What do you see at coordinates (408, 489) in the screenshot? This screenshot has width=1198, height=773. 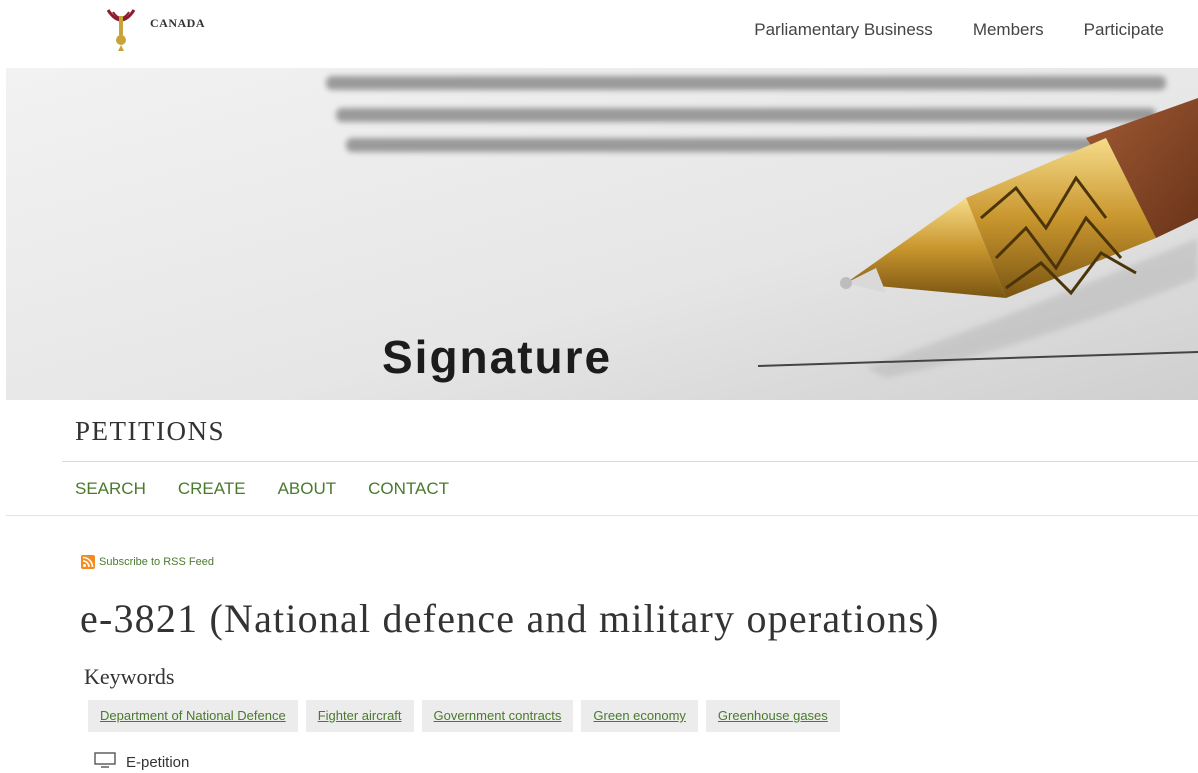 I see `subnav-contact: CONTACT` at bounding box center [408, 489].